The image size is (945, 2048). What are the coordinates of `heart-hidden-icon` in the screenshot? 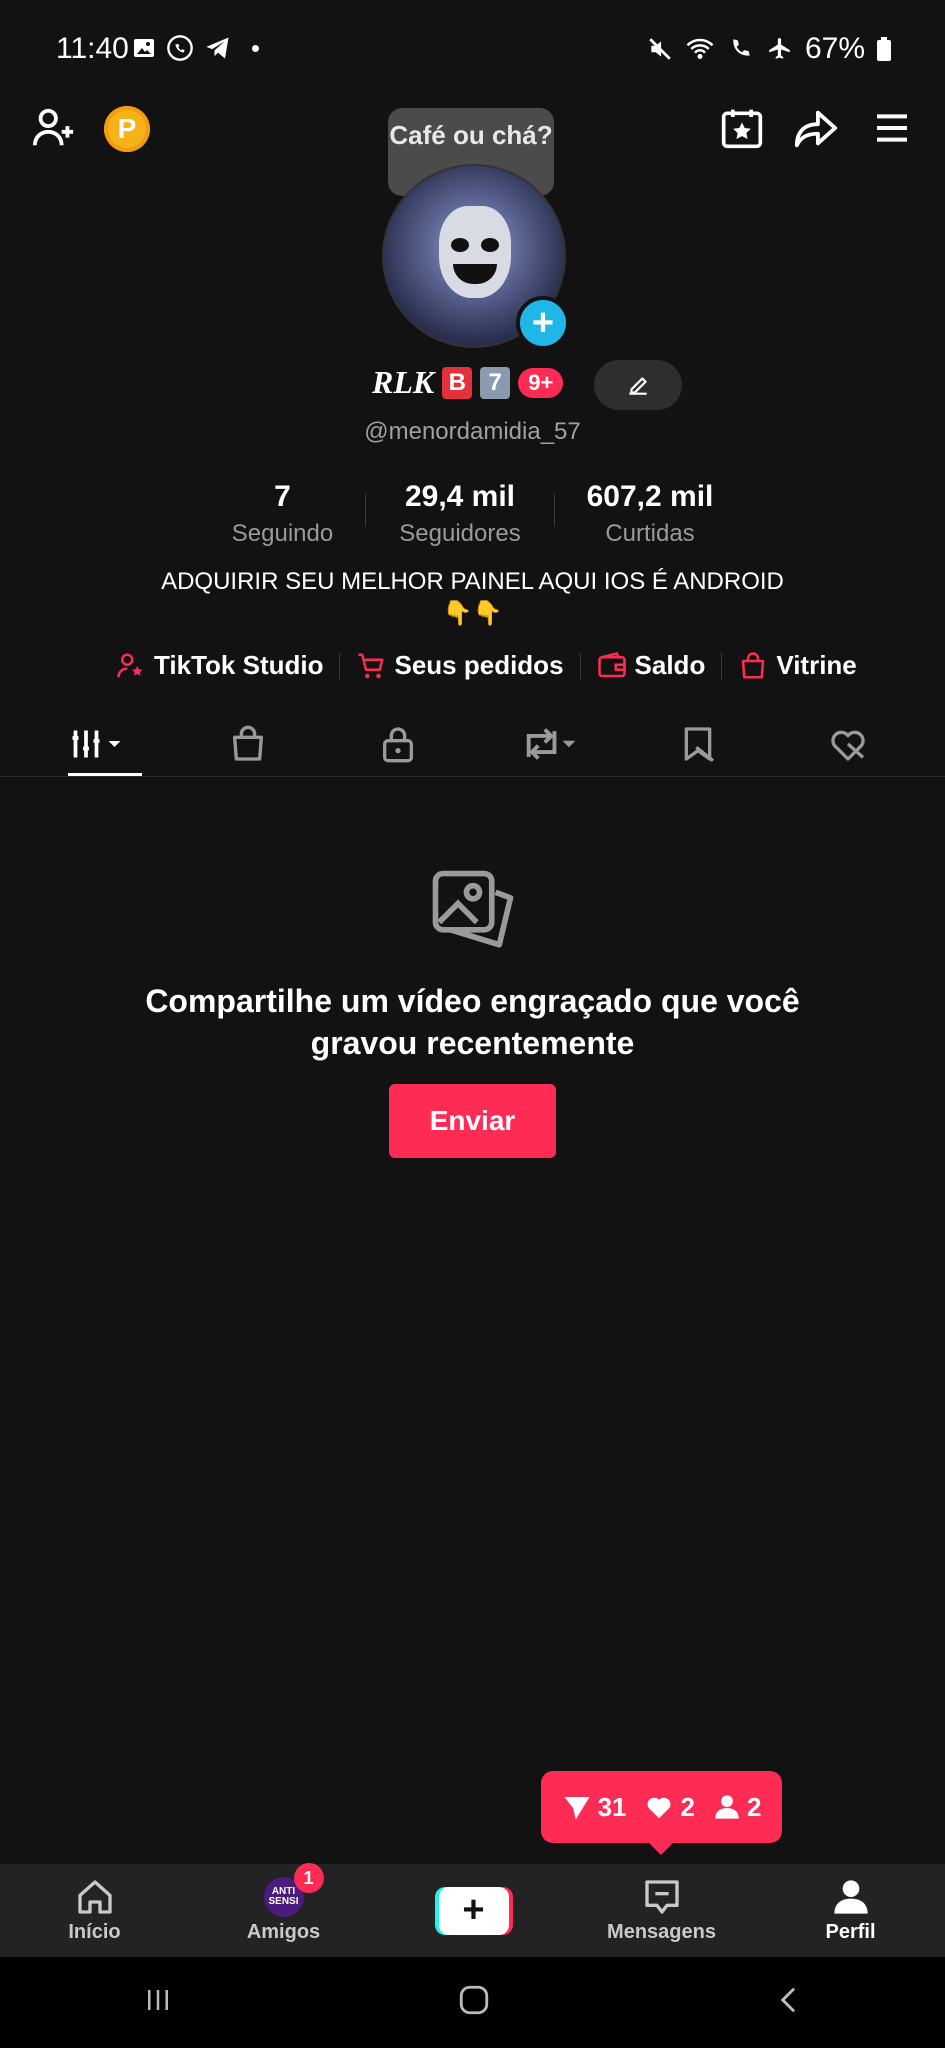 It's located at (848, 745).